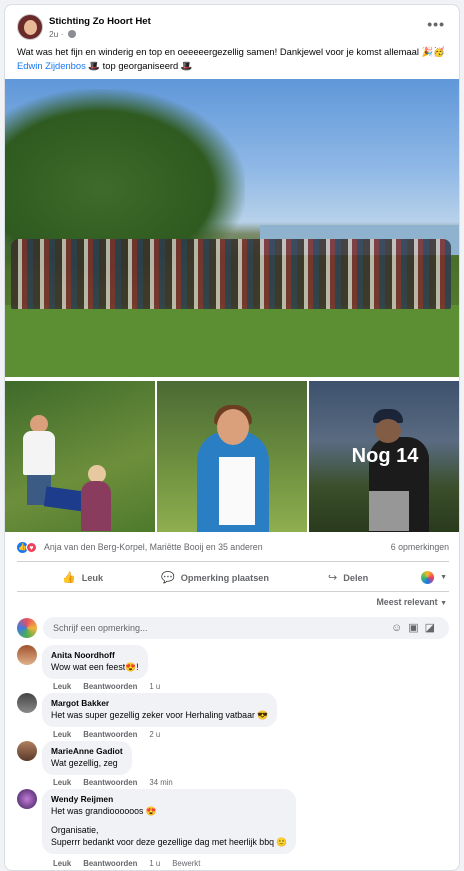 This screenshot has width=464, height=871. I want to click on comment-bubble: MarieAnne Gadiot Wat gezellig, zeg, so click(87, 758).